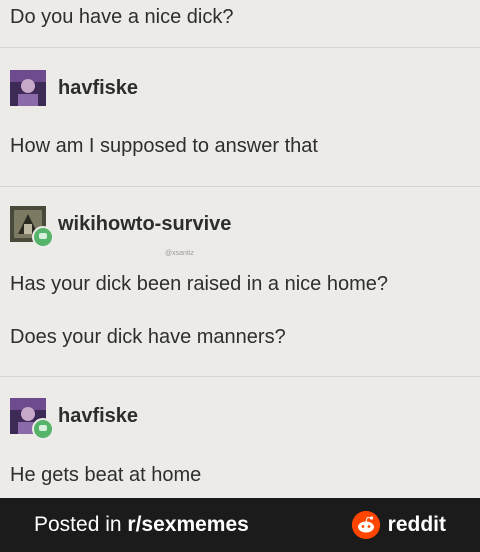 The image size is (480, 552). I want to click on question-text: Do you have a nice dick?, so click(122, 17).